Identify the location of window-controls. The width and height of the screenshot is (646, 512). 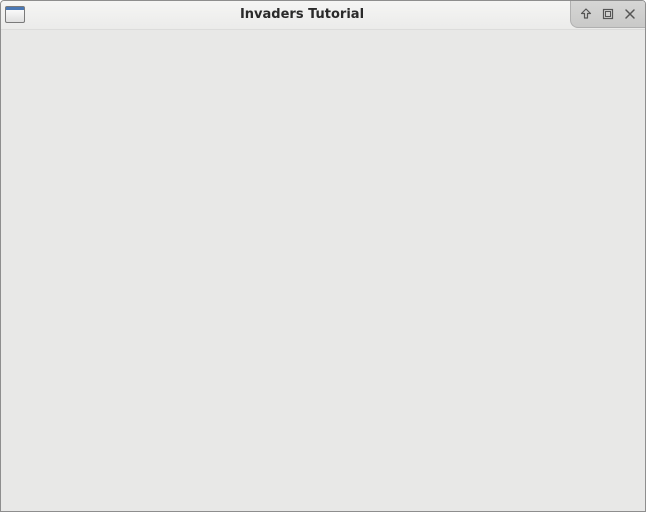
(607, 14).